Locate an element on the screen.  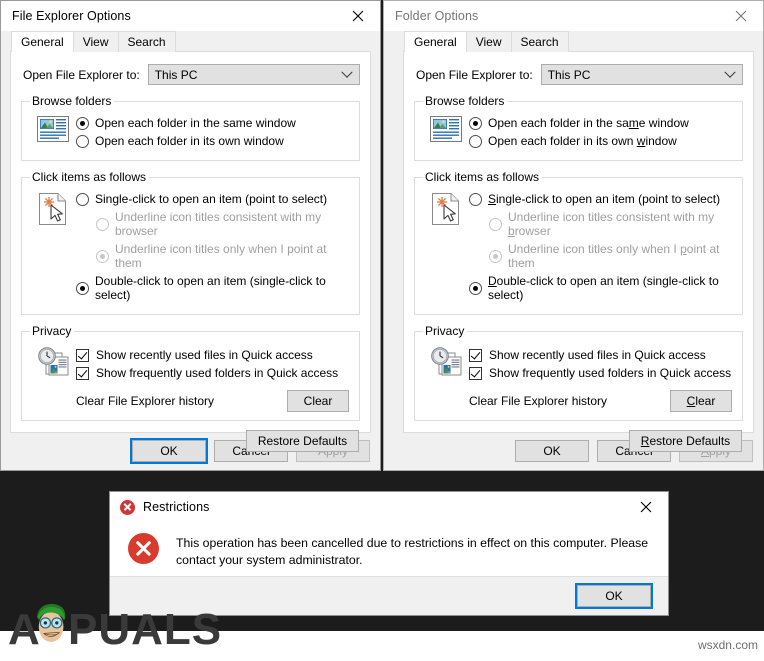
clear-history-row: Clear File Explorer history Clear is located at coordinates (213, 401).